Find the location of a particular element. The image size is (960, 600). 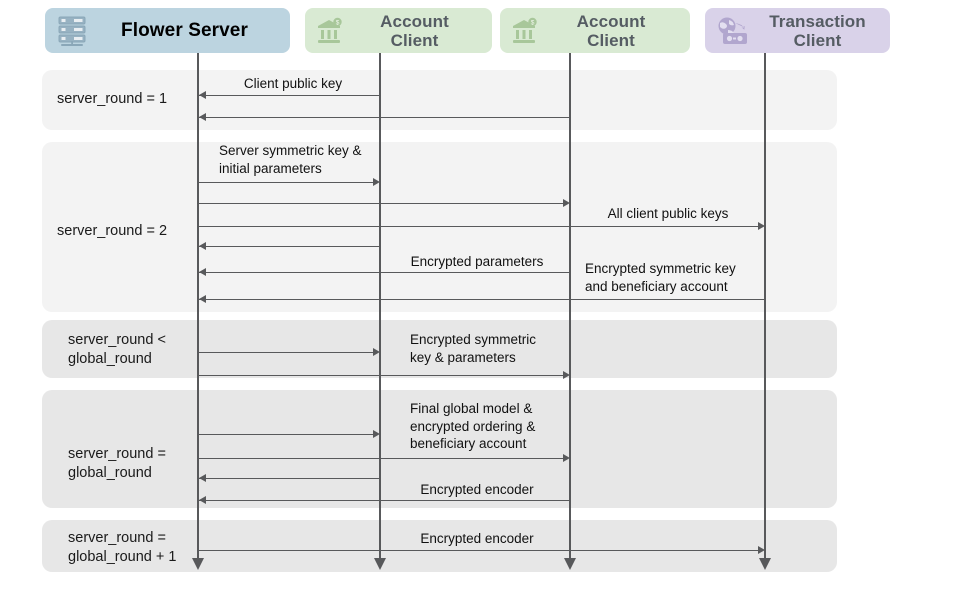

band-round-1-label: server_round = 1 is located at coordinates (112, 99).